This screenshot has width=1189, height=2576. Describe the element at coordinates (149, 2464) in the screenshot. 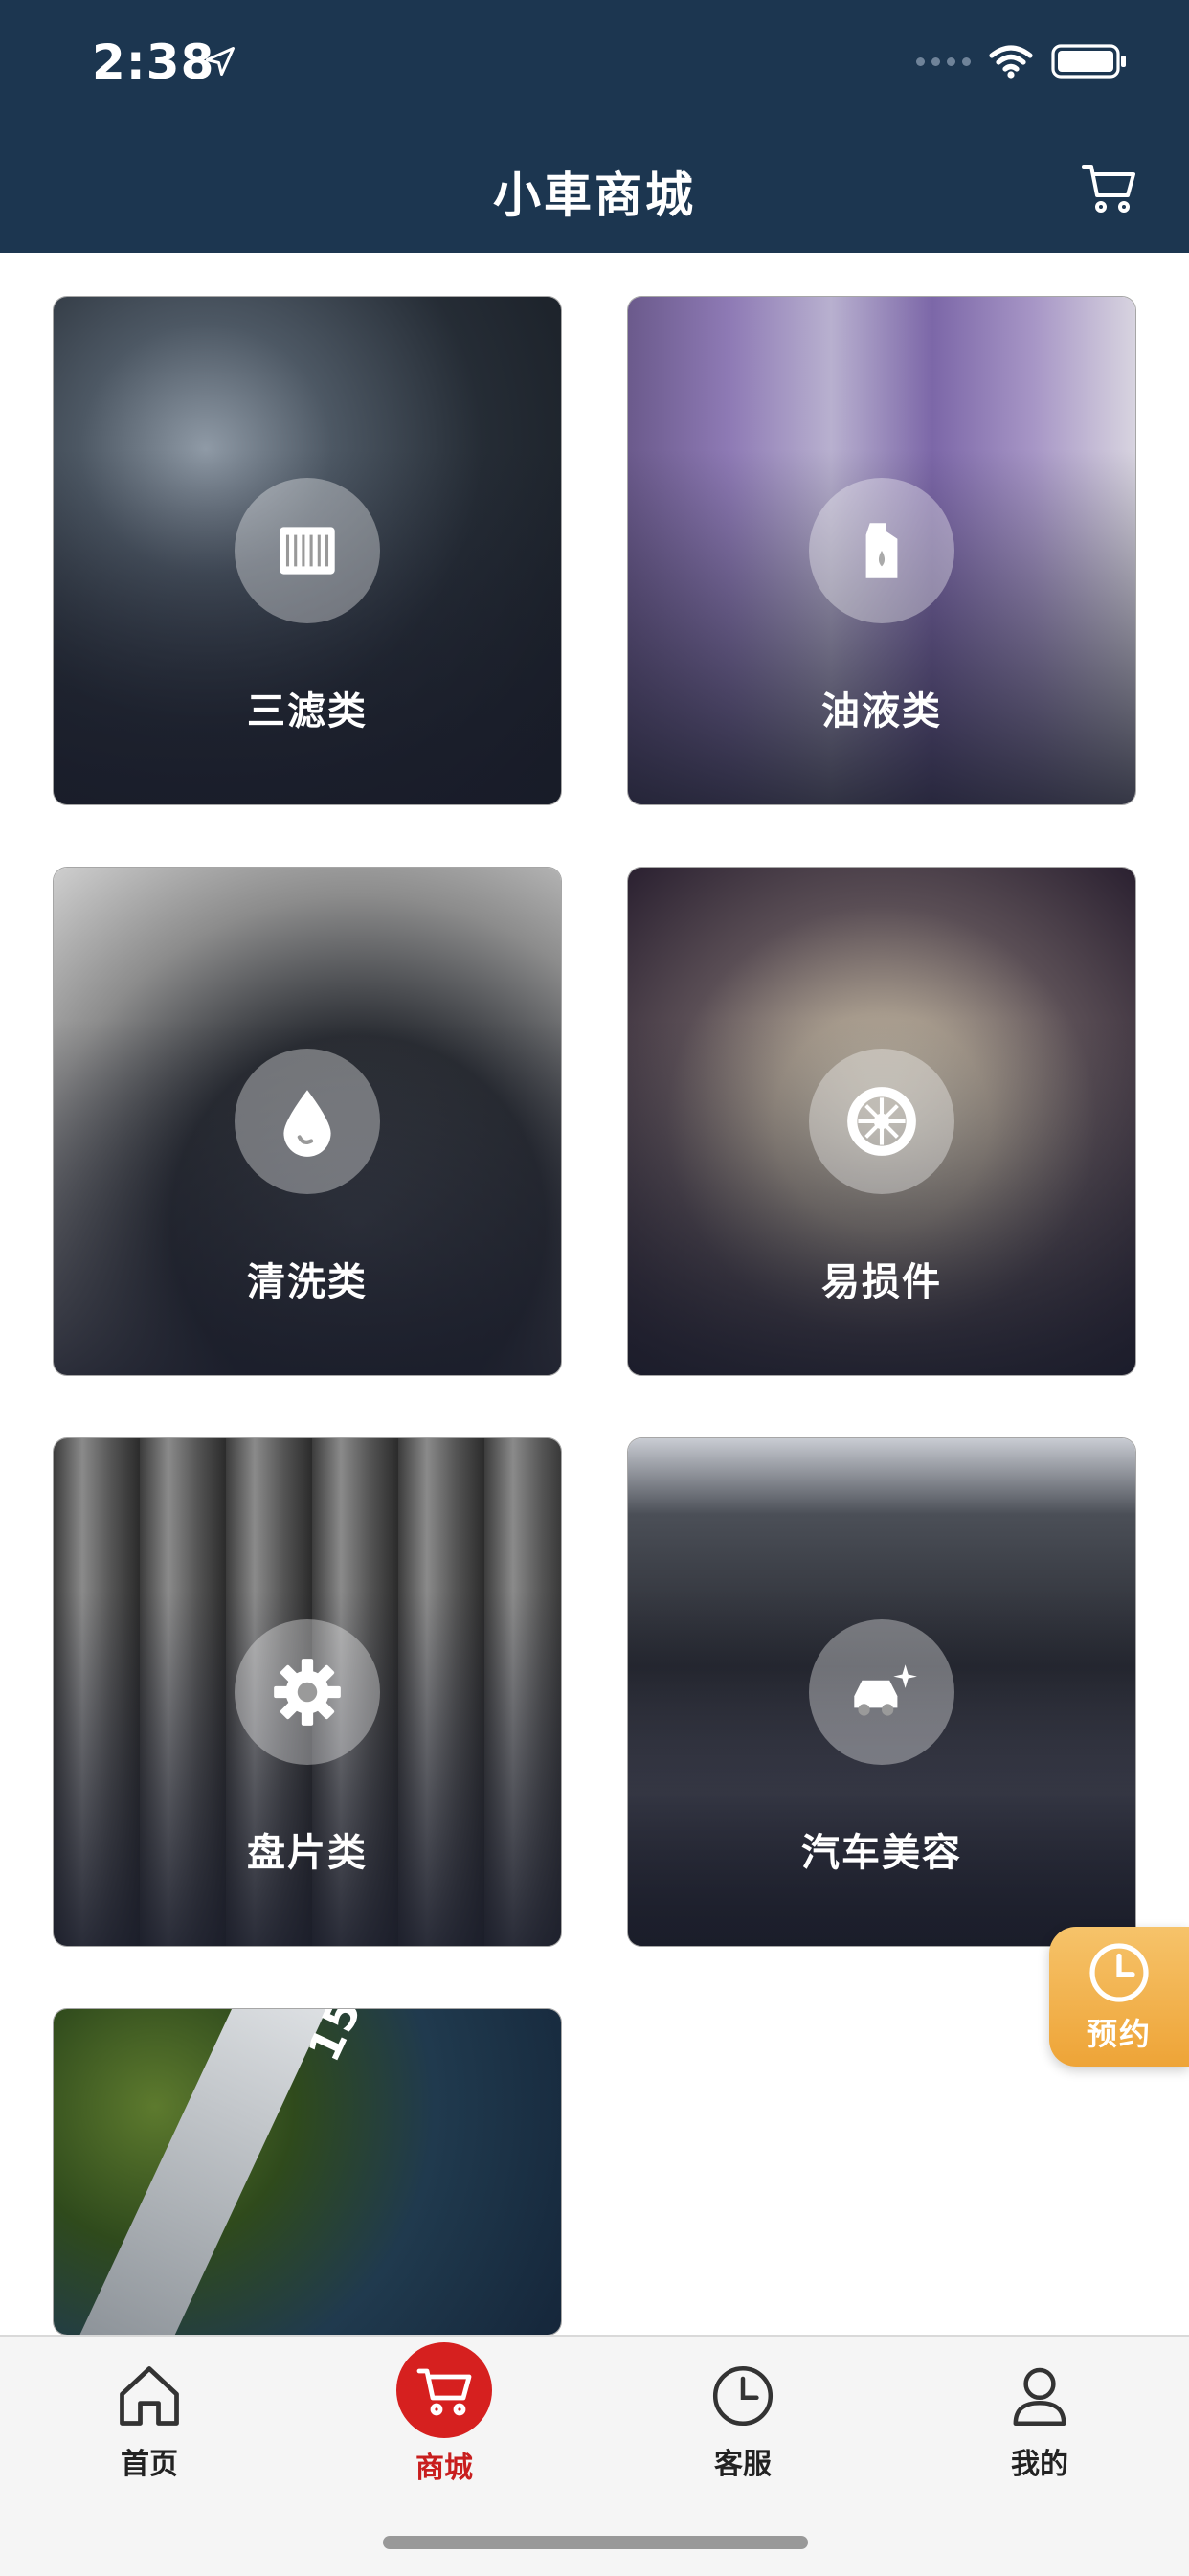

I see `tab-label: 首页` at that location.